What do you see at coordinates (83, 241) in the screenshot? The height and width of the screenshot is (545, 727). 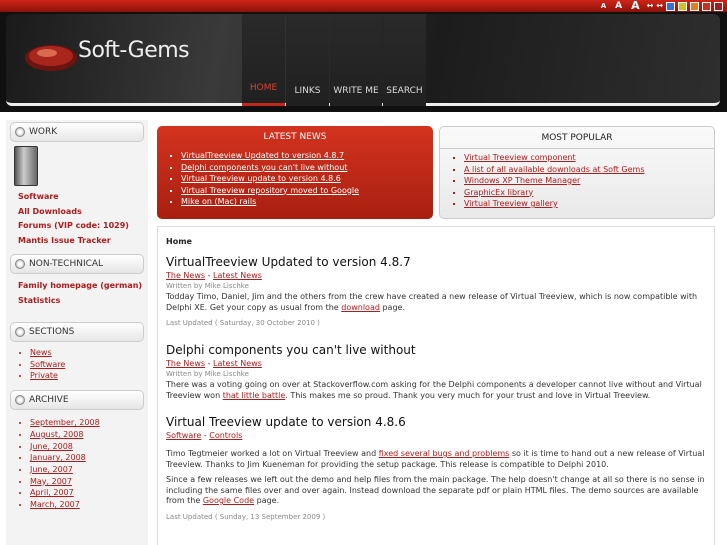 I see `sidebar-link-mantis: Mantis Issue Tracker` at bounding box center [83, 241].